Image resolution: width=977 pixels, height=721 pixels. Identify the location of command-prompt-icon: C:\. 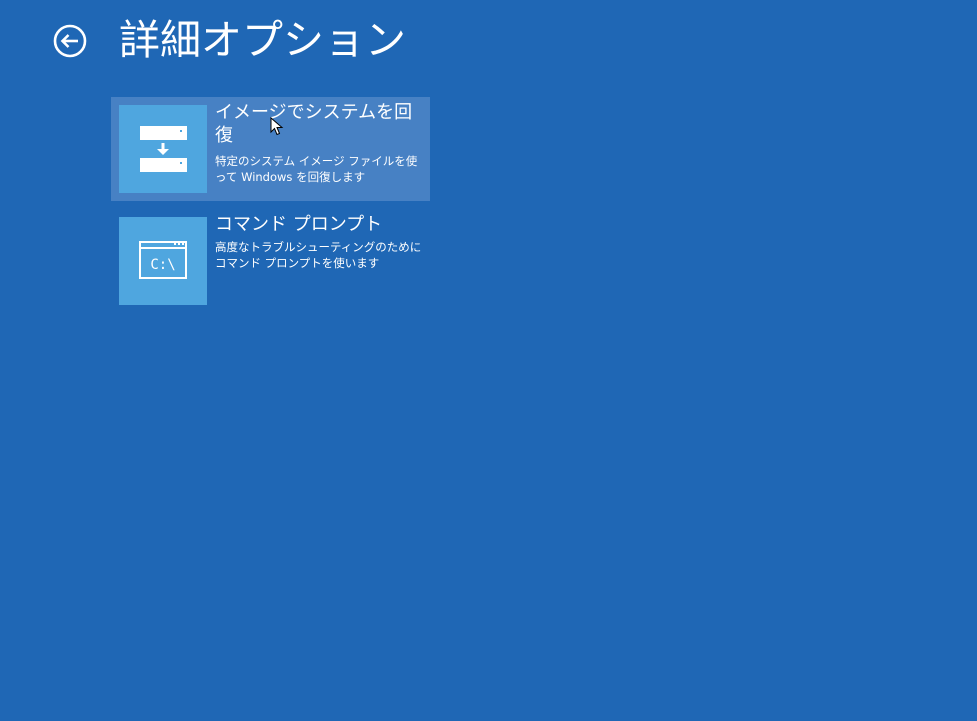
(163, 260).